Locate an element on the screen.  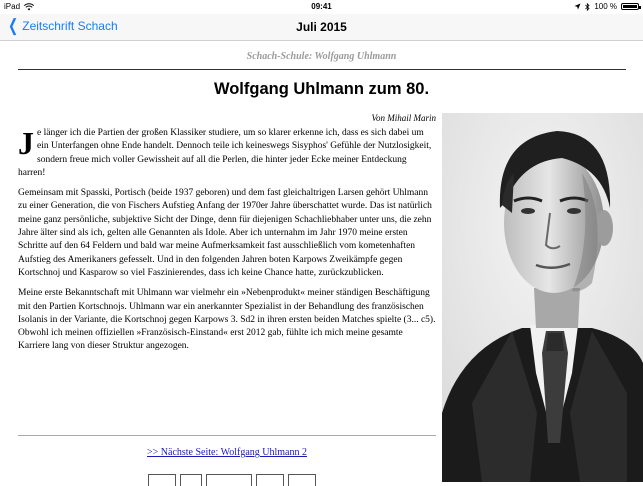
location-arrow-icon is located at coordinates (577, 6).